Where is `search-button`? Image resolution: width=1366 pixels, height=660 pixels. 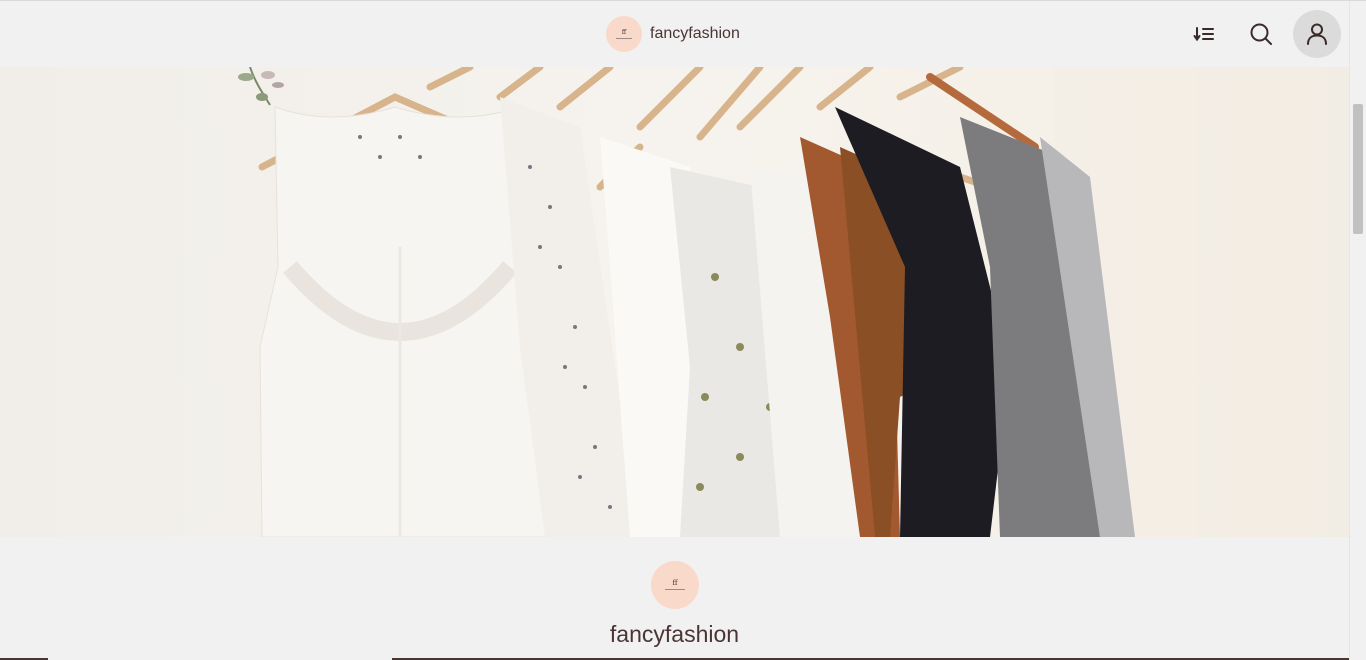
search-button is located at coordinates (1261, 34).